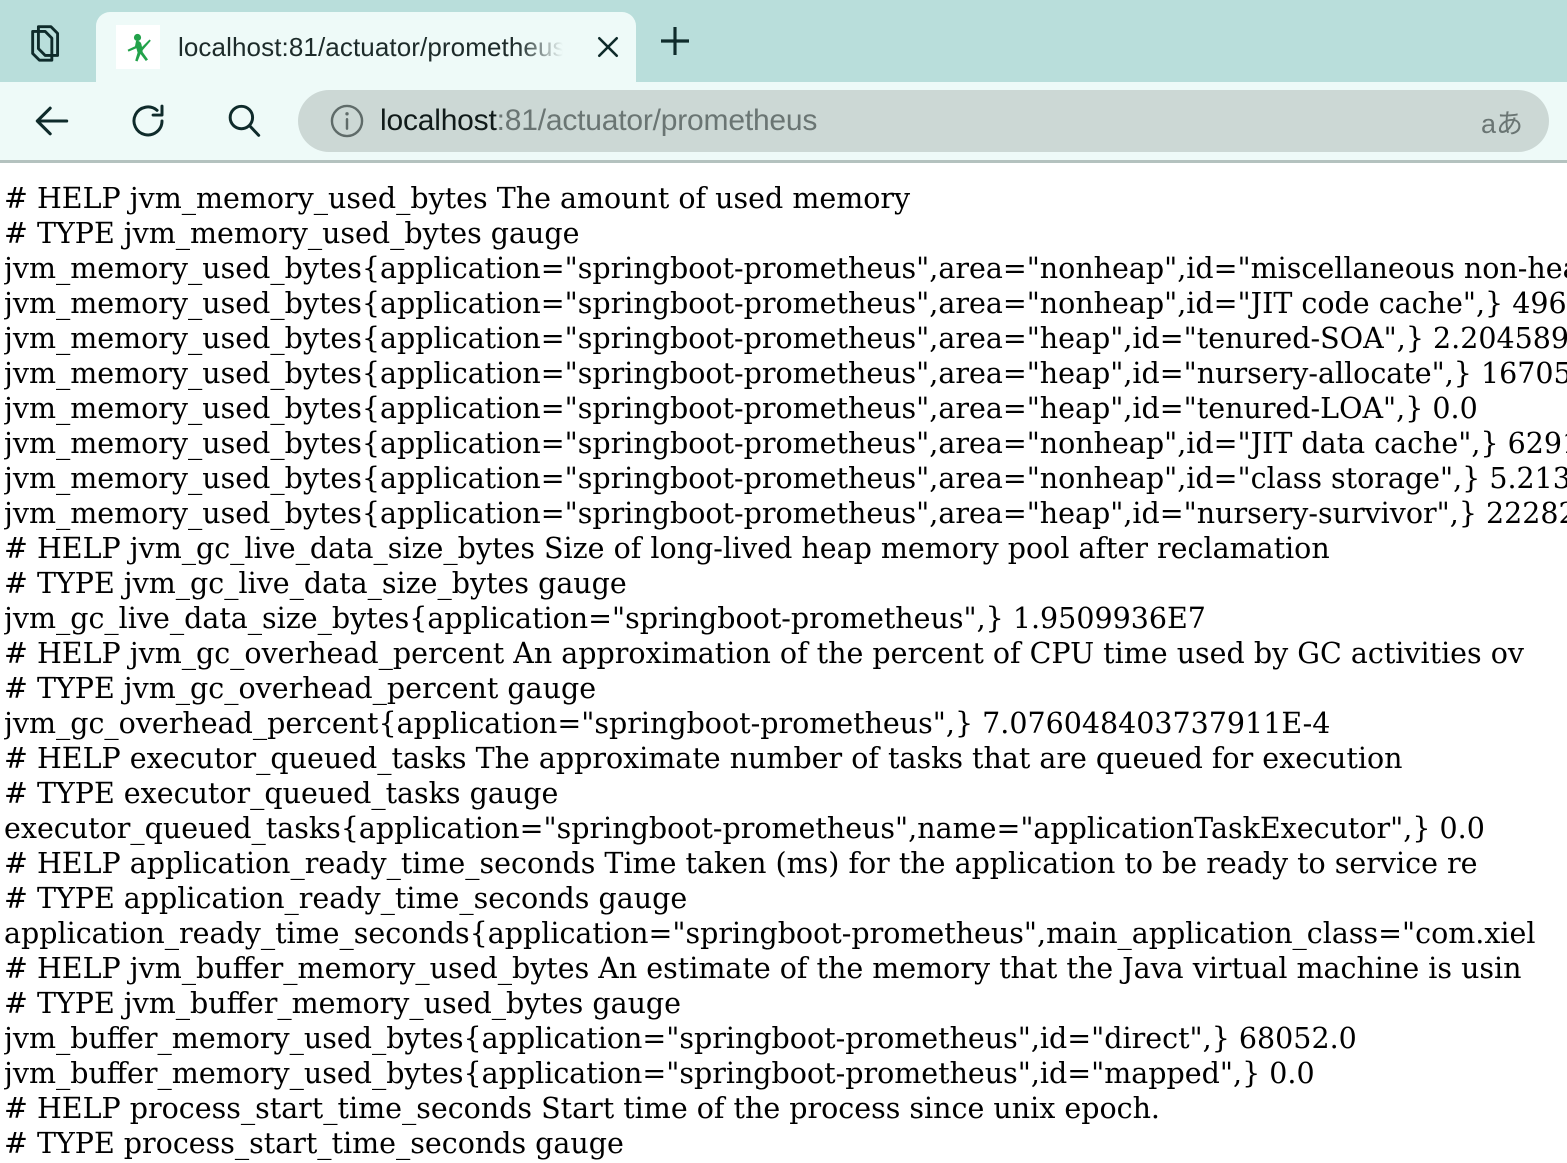  I want to click on back-button, so click(52, 121).